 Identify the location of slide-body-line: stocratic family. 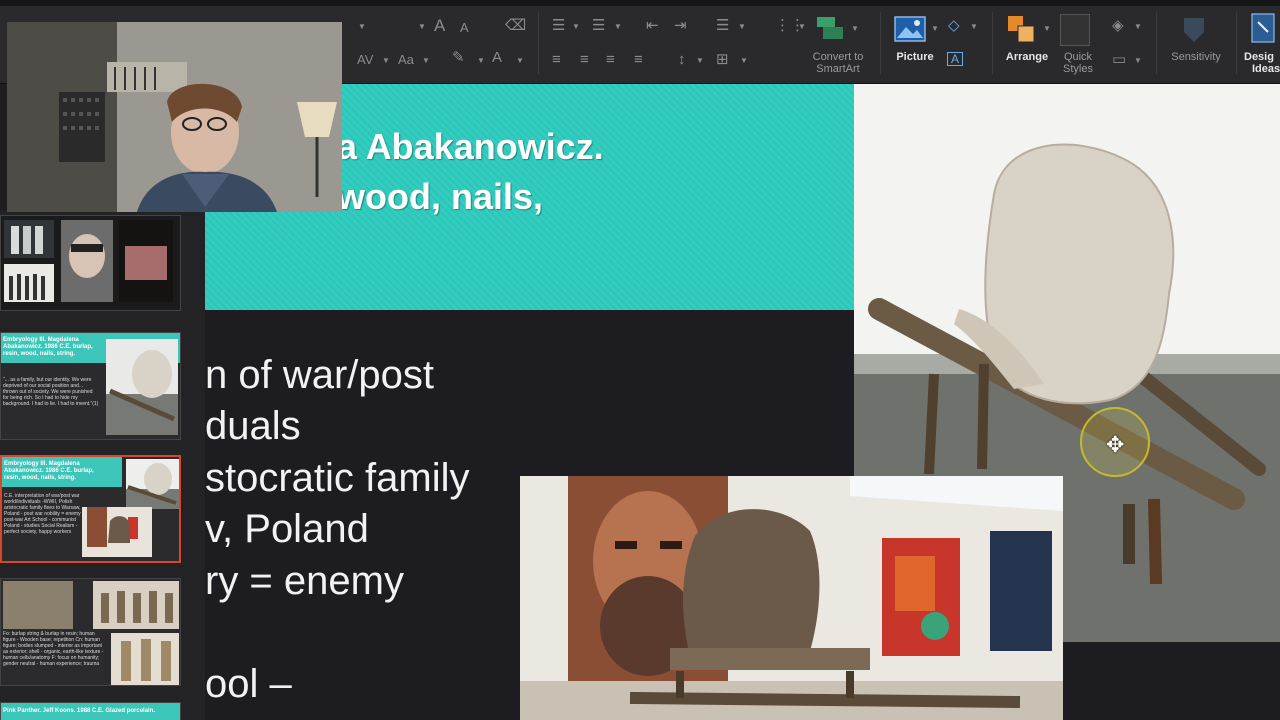
(337, 478).